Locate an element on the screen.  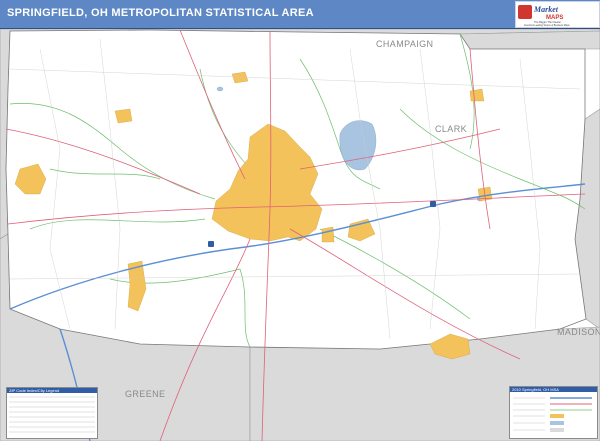
legend-county-symbol is located at coordinates (557, 430).